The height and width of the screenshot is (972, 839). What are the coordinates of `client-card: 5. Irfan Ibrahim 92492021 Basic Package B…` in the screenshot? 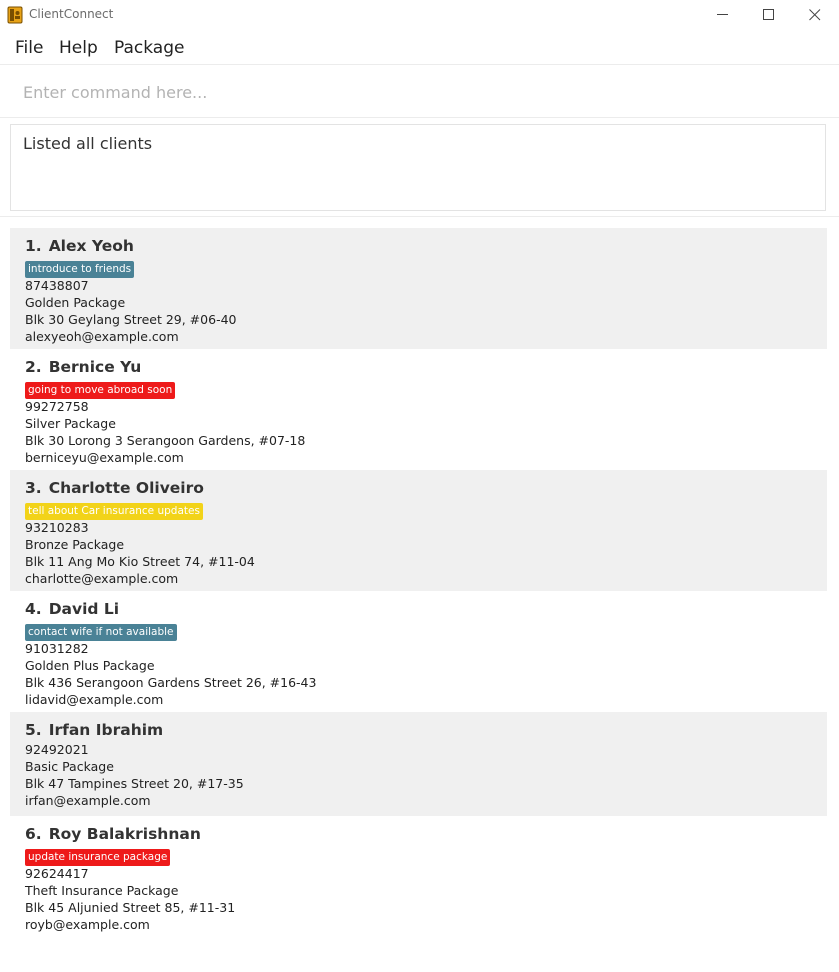 It's located at (418, 764).